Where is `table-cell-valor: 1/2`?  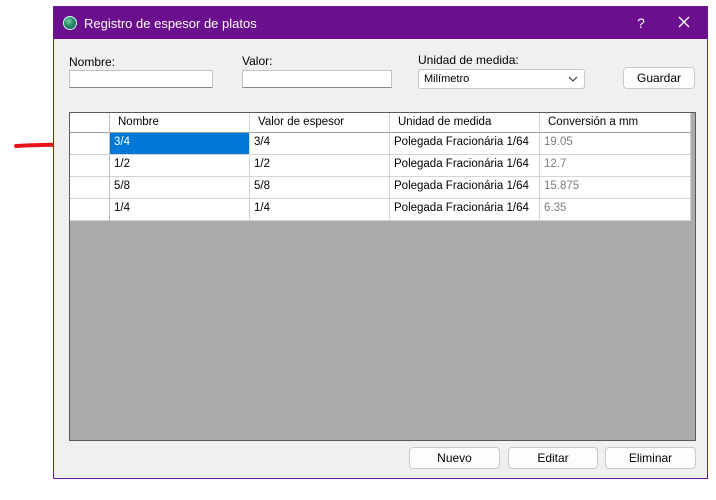 table-cell-valor: 1/2 is located at coordinates (320, 166).